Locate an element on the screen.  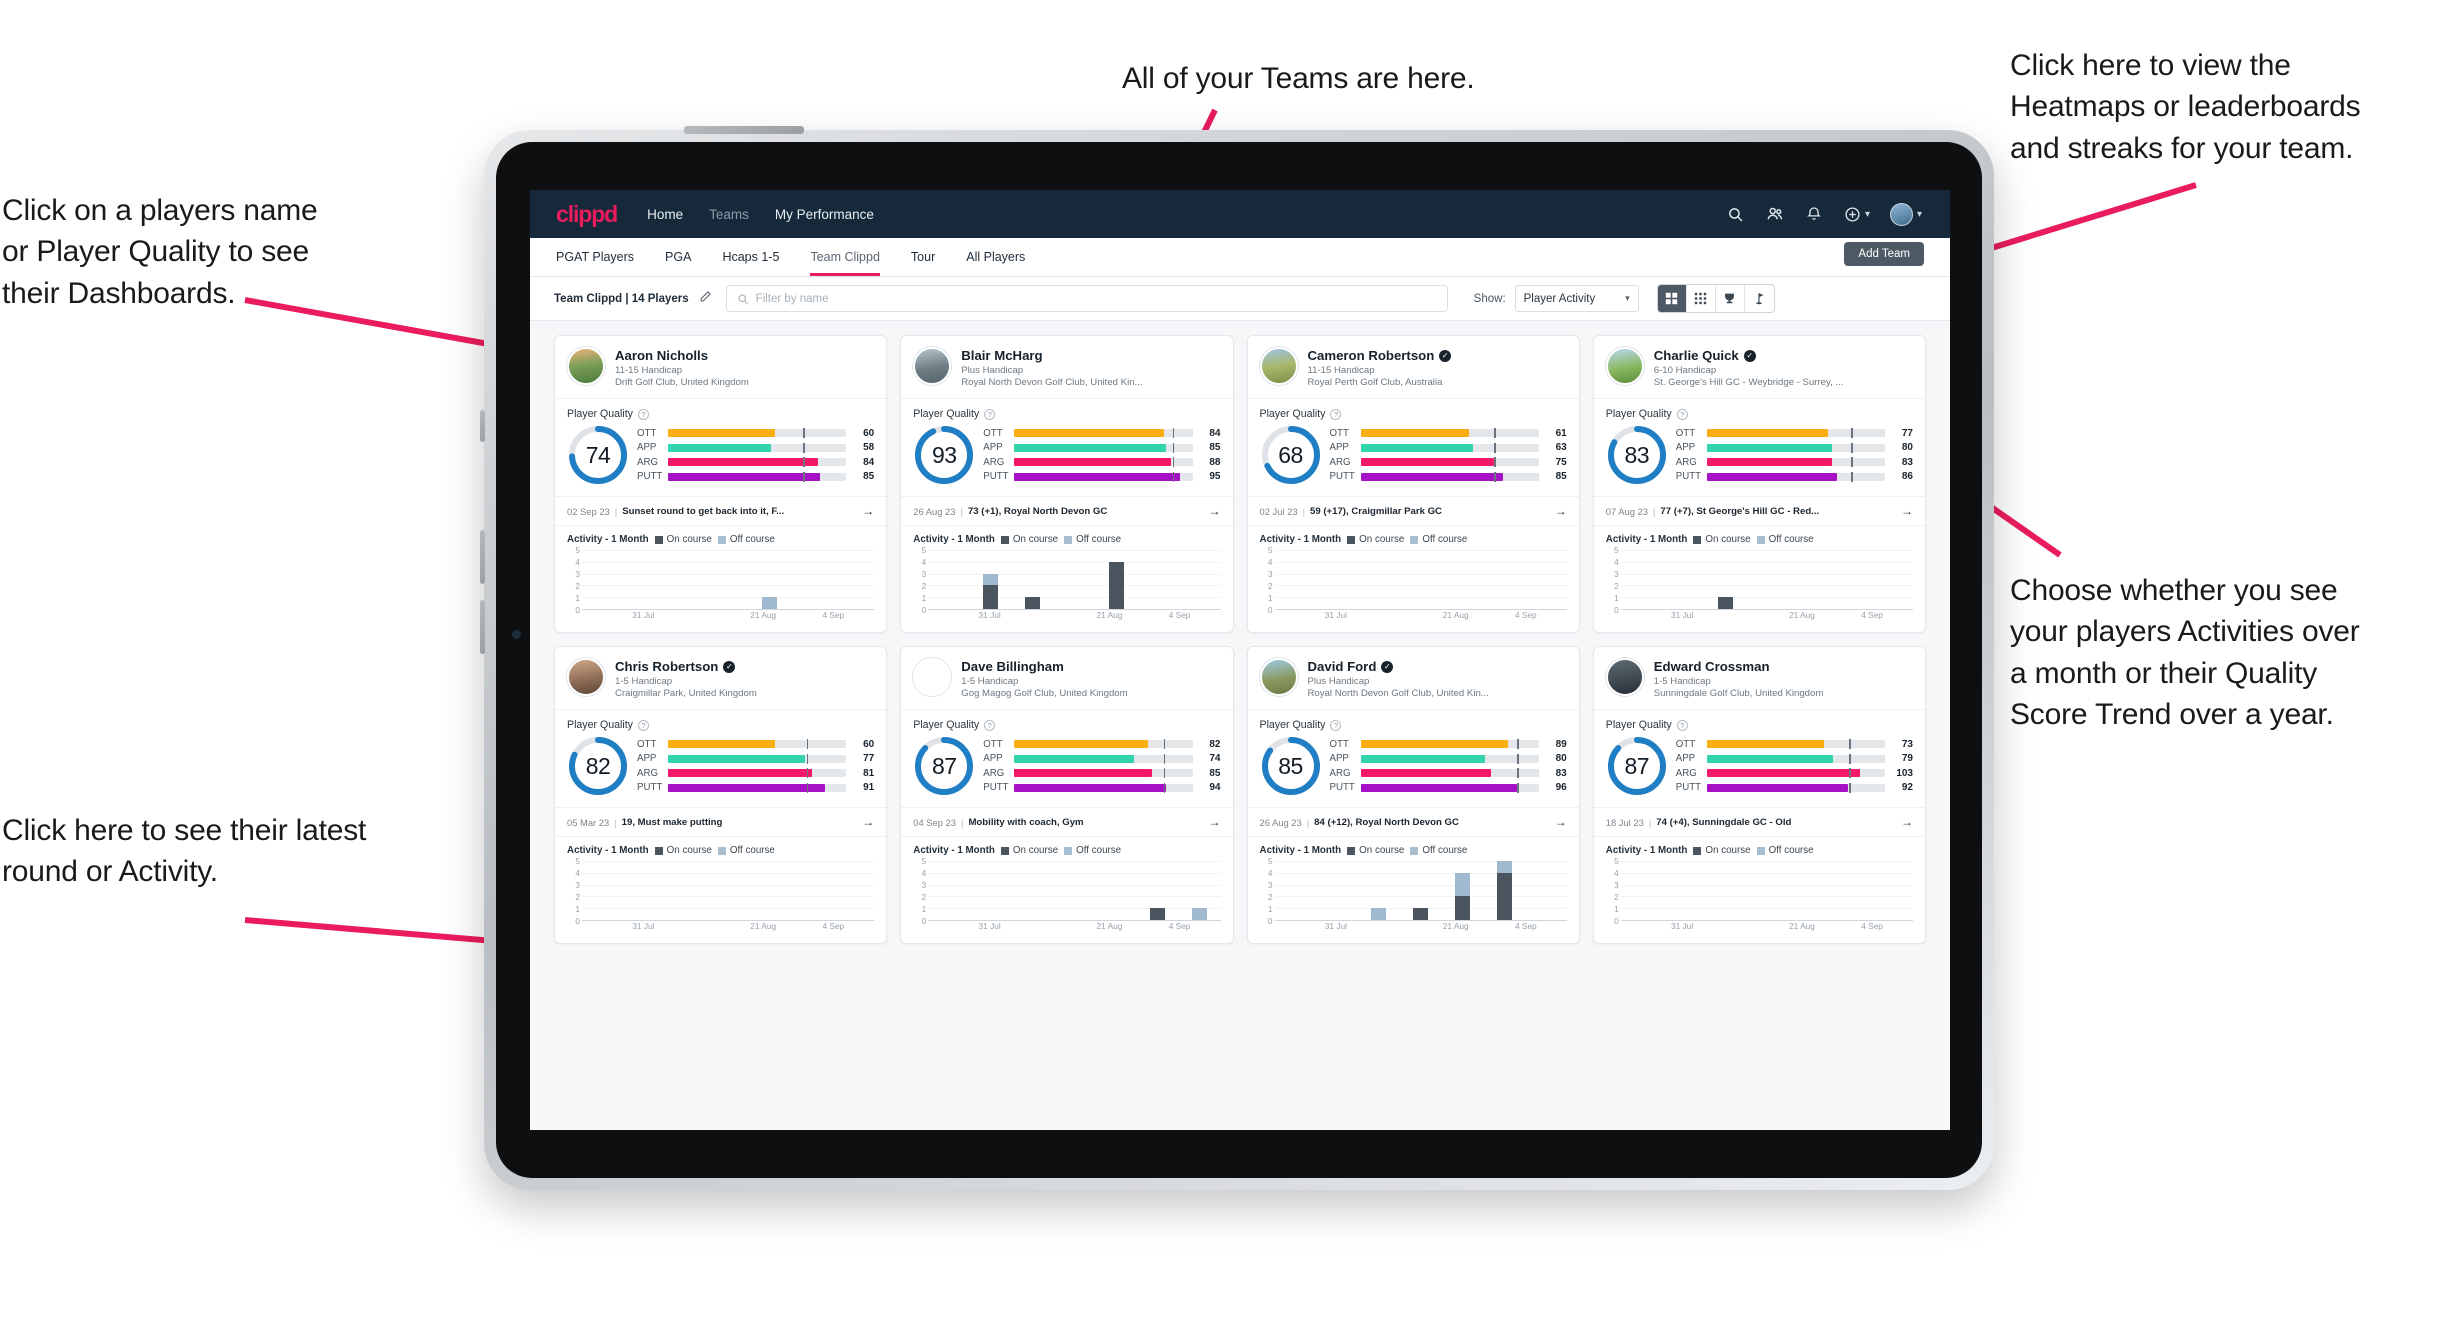
quality-score-ring: 93 is located at coordinates (944, 455).